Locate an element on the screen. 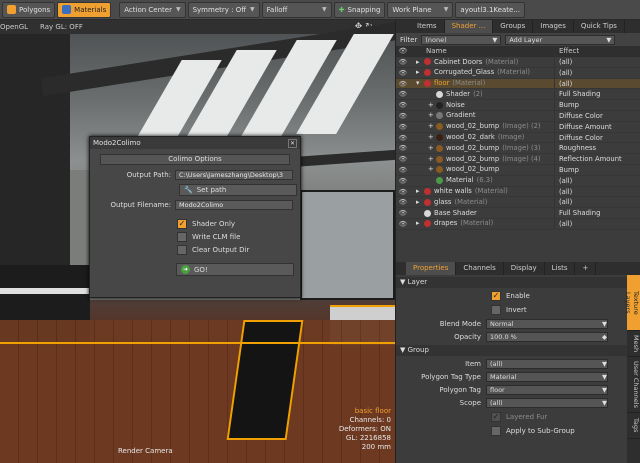 This screenshot has width=640, height=463. layer-effect: Roughness is located at coordinates (597, 148).